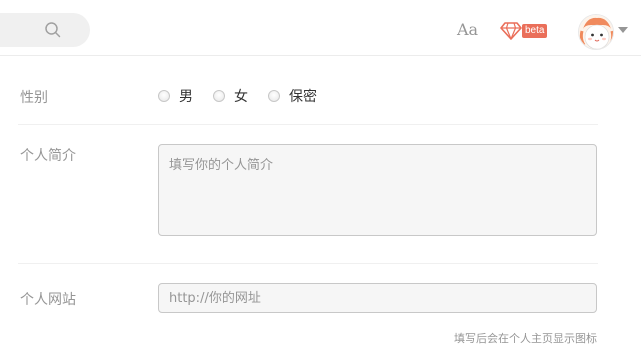 The height and width of the screenshot is (349, 641). I want to click on gender-option-male: 男, so click(175, 96).